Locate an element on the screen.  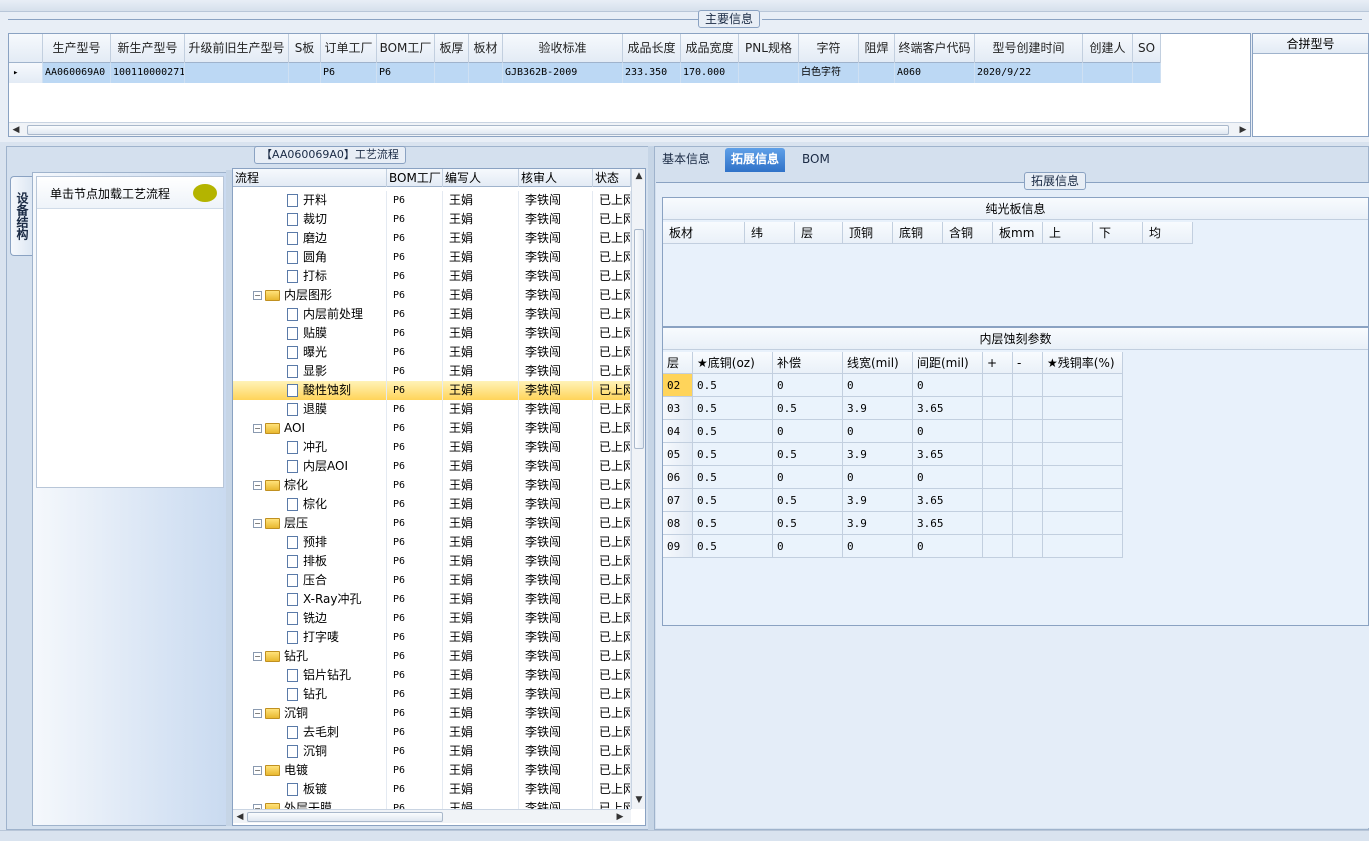
tree-row: 棕化 P6王娟李铁闯已上网 is located at coordinates (432, 504).